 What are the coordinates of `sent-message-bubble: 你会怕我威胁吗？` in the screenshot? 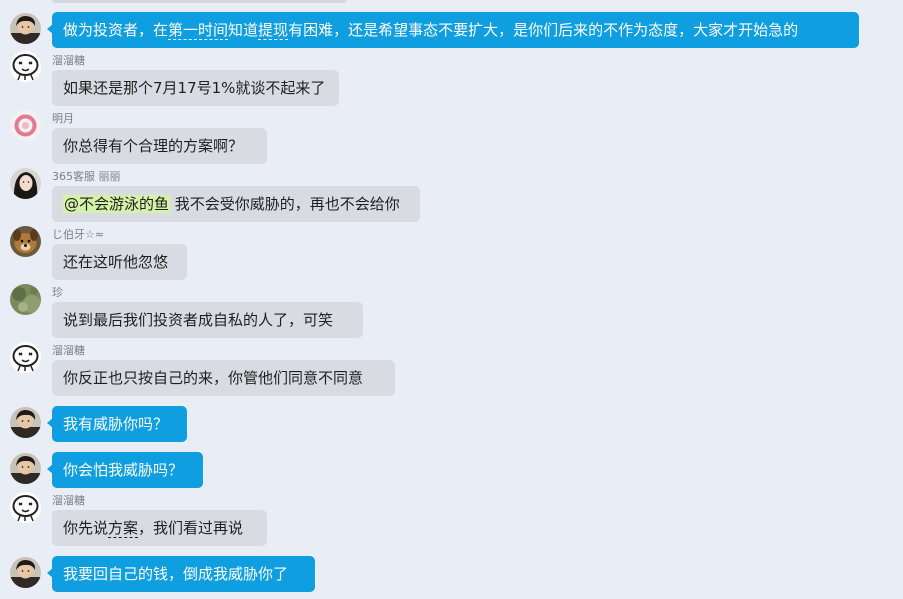 It's located at (125, 470).